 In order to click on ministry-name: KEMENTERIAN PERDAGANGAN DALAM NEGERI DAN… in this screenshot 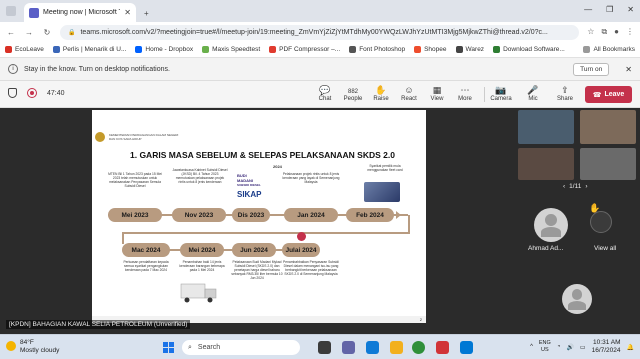, I will do `click(143, 137)`.